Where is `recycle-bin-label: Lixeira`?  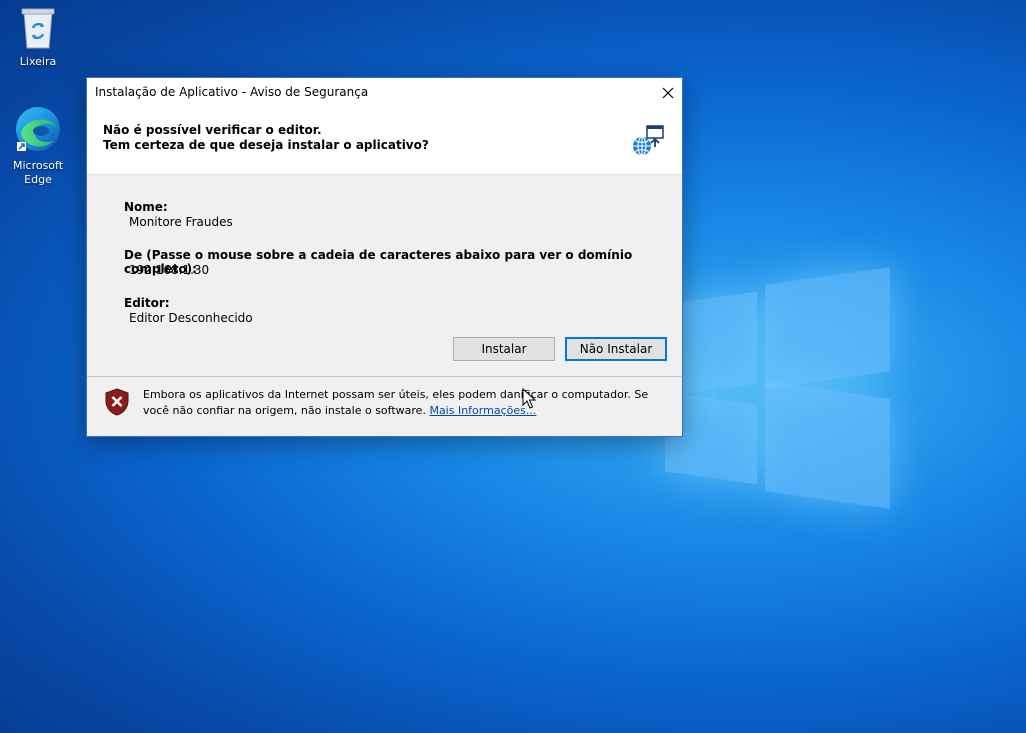
recycle-bin-label: Lixeira is located at coordinates (38, 61).